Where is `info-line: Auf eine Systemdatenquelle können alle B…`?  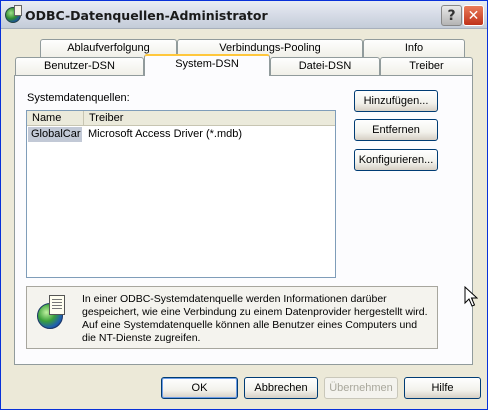
info-line: Auf eine Systemdatenquelle können alle B… is located at coordinates (250, 325).